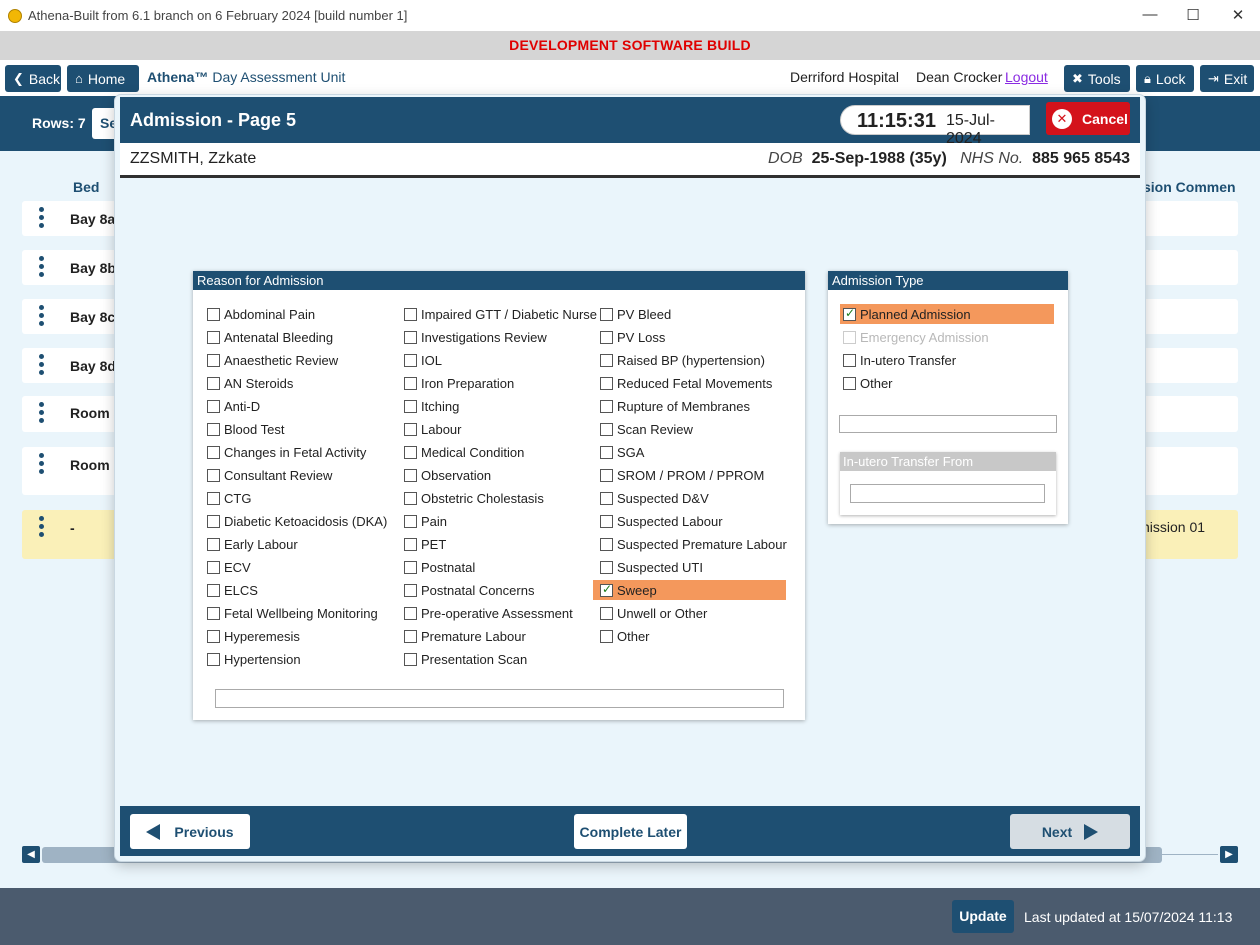  Describe the element at coordinates (465, 636) in the screenshot. I see `reason-option-premature-labour: Premature Labour` at that location.